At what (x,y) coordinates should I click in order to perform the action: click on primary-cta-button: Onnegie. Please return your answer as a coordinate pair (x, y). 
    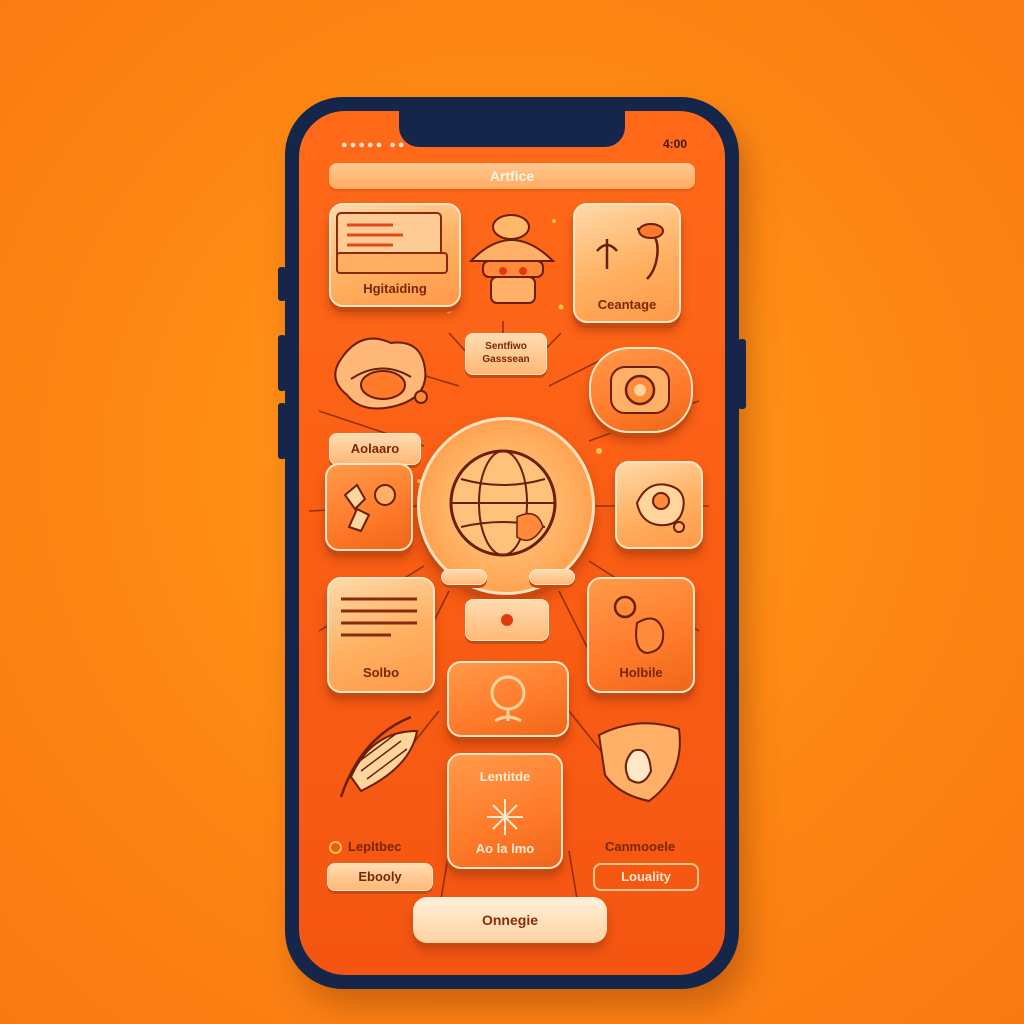
    Looking at the image, I should click on (510, 920).